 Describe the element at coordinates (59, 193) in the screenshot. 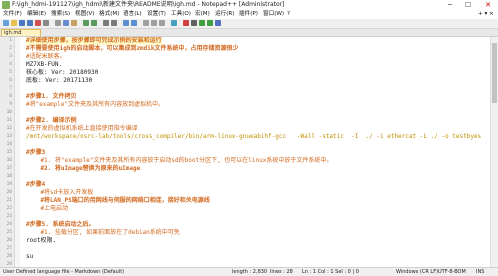

I see `code-line: #将sd卡放入开发板` at that location.